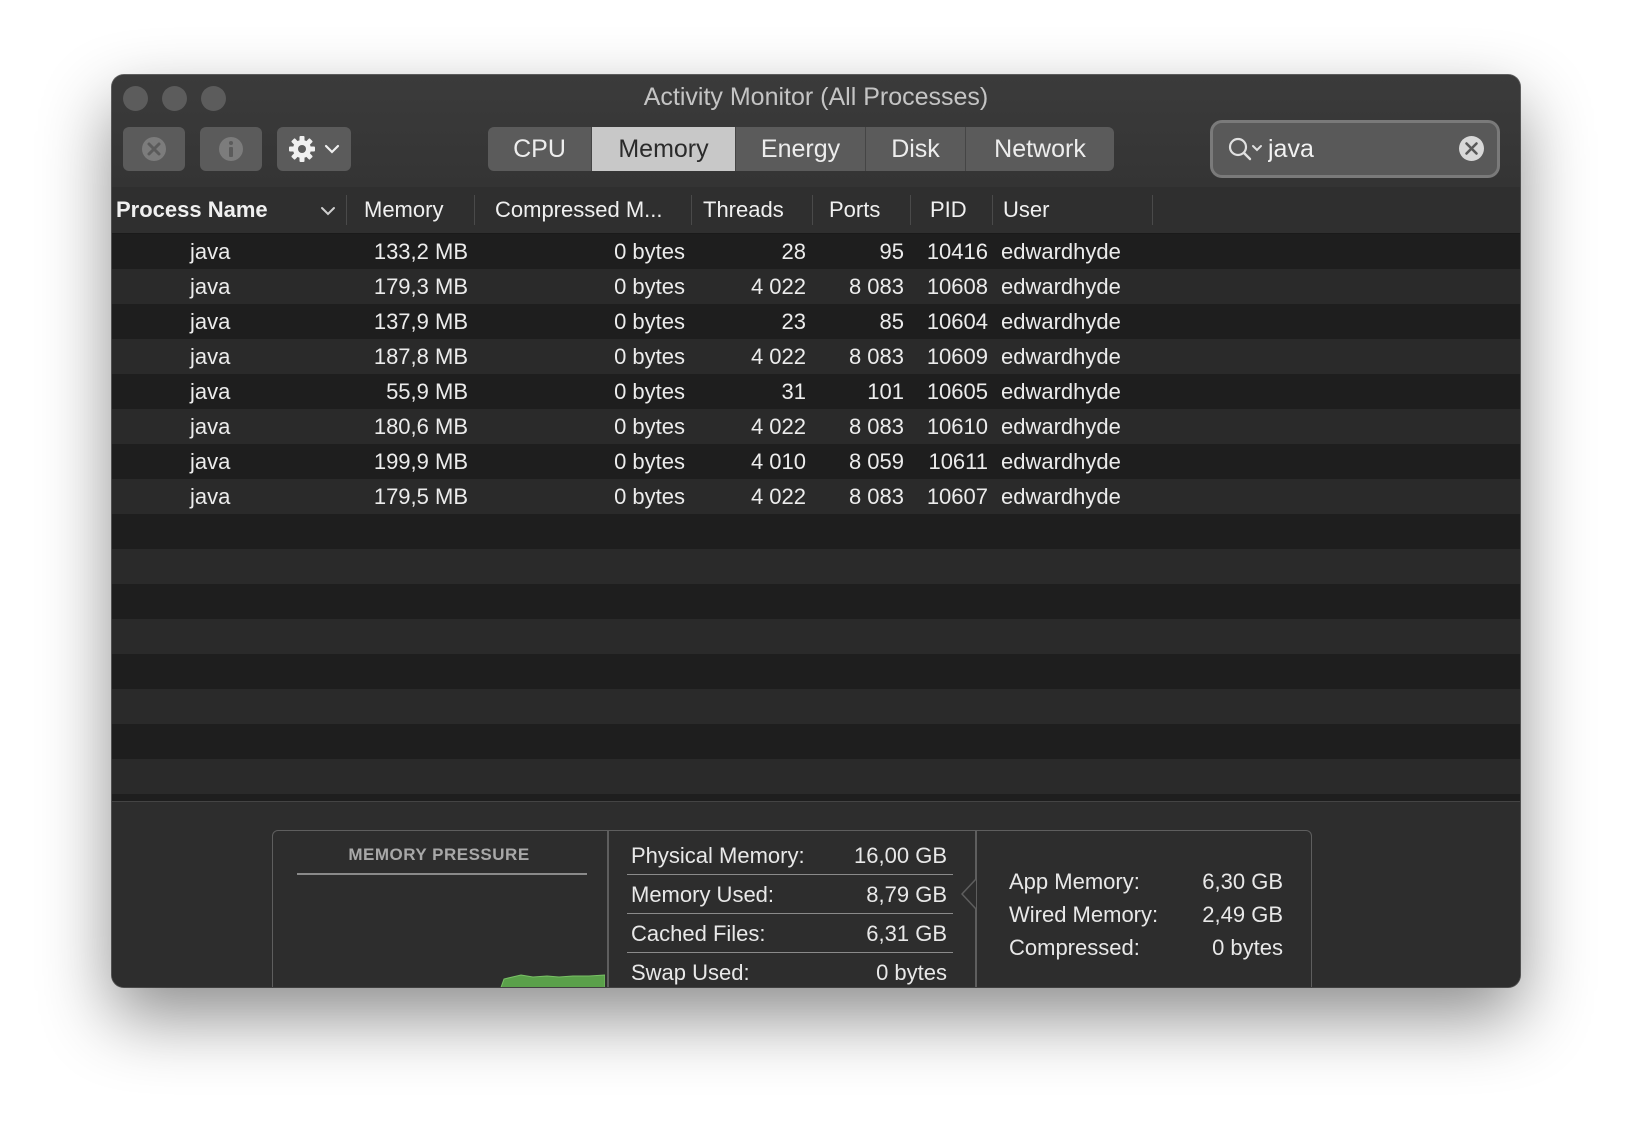 Image resolution: width=1630 pixels, height=1134 pixels. I want to click on memory-cell: 179,3 MB, so click(420, 286).